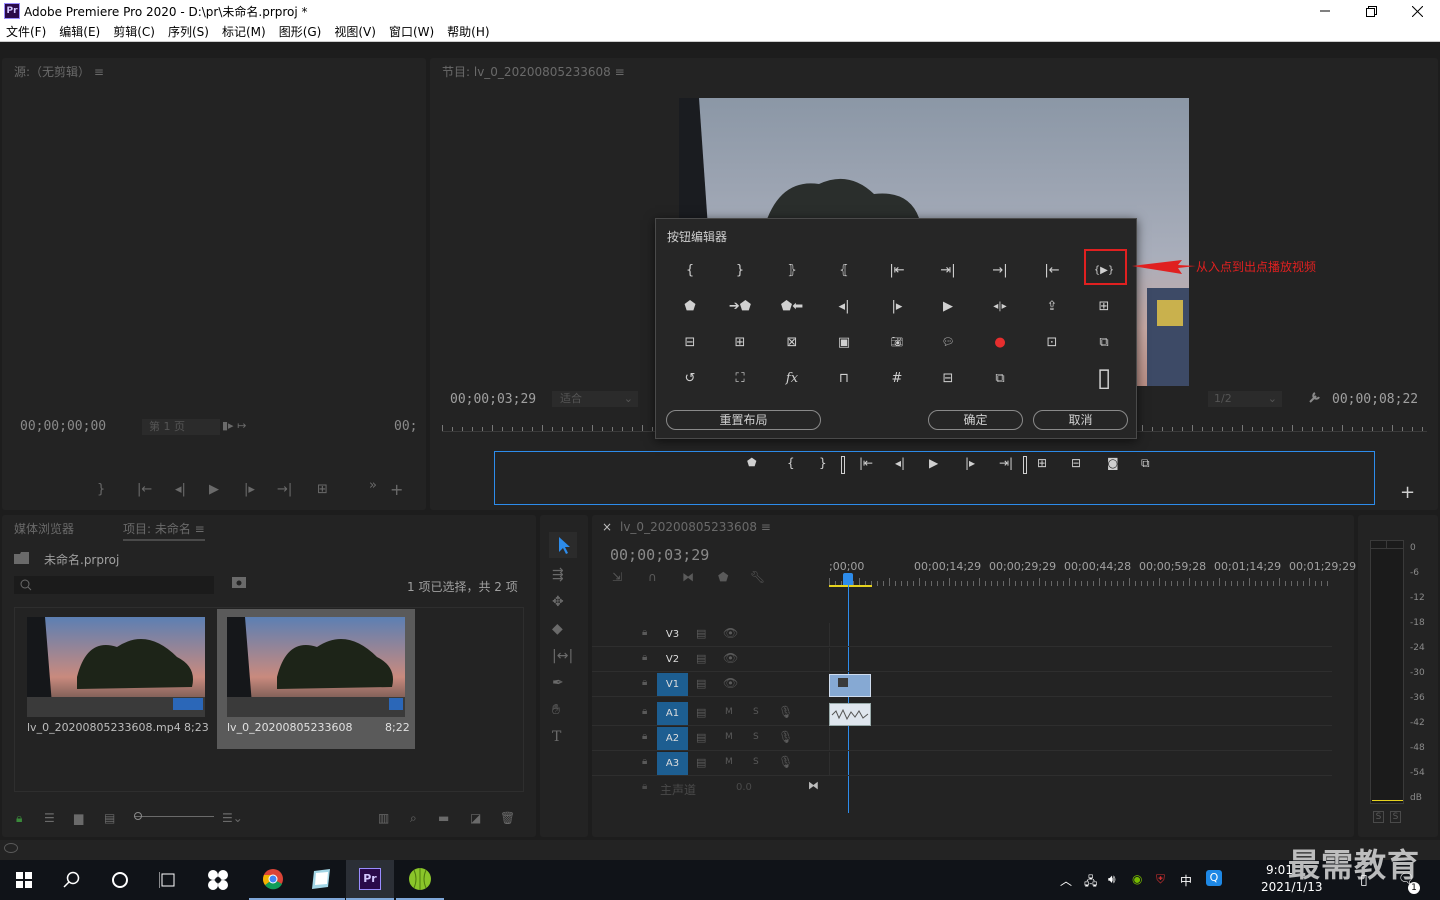 The image size is (1440, 900). I want to click on linked-selection-icon: ⧓, so click(688, 577).